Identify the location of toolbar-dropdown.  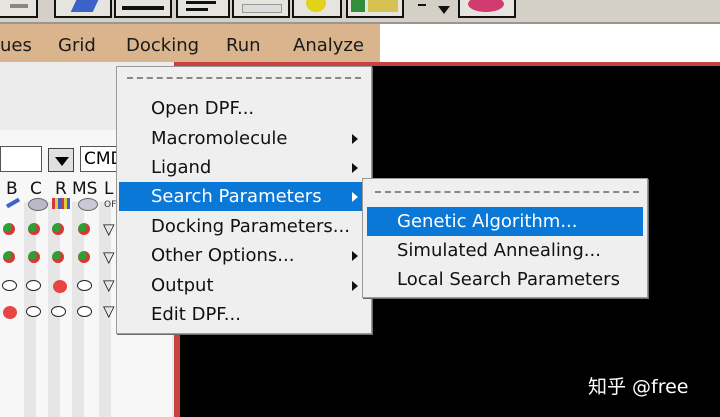
(434, 10).